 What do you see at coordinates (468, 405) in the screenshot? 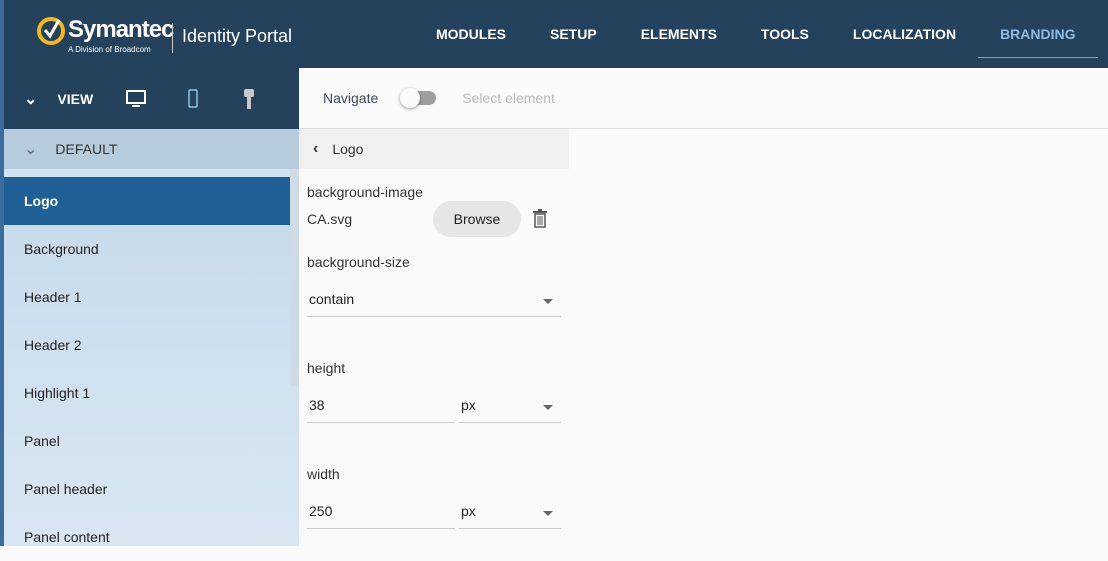
I see `height-unit-value: px` at bounding box center [468, 405].